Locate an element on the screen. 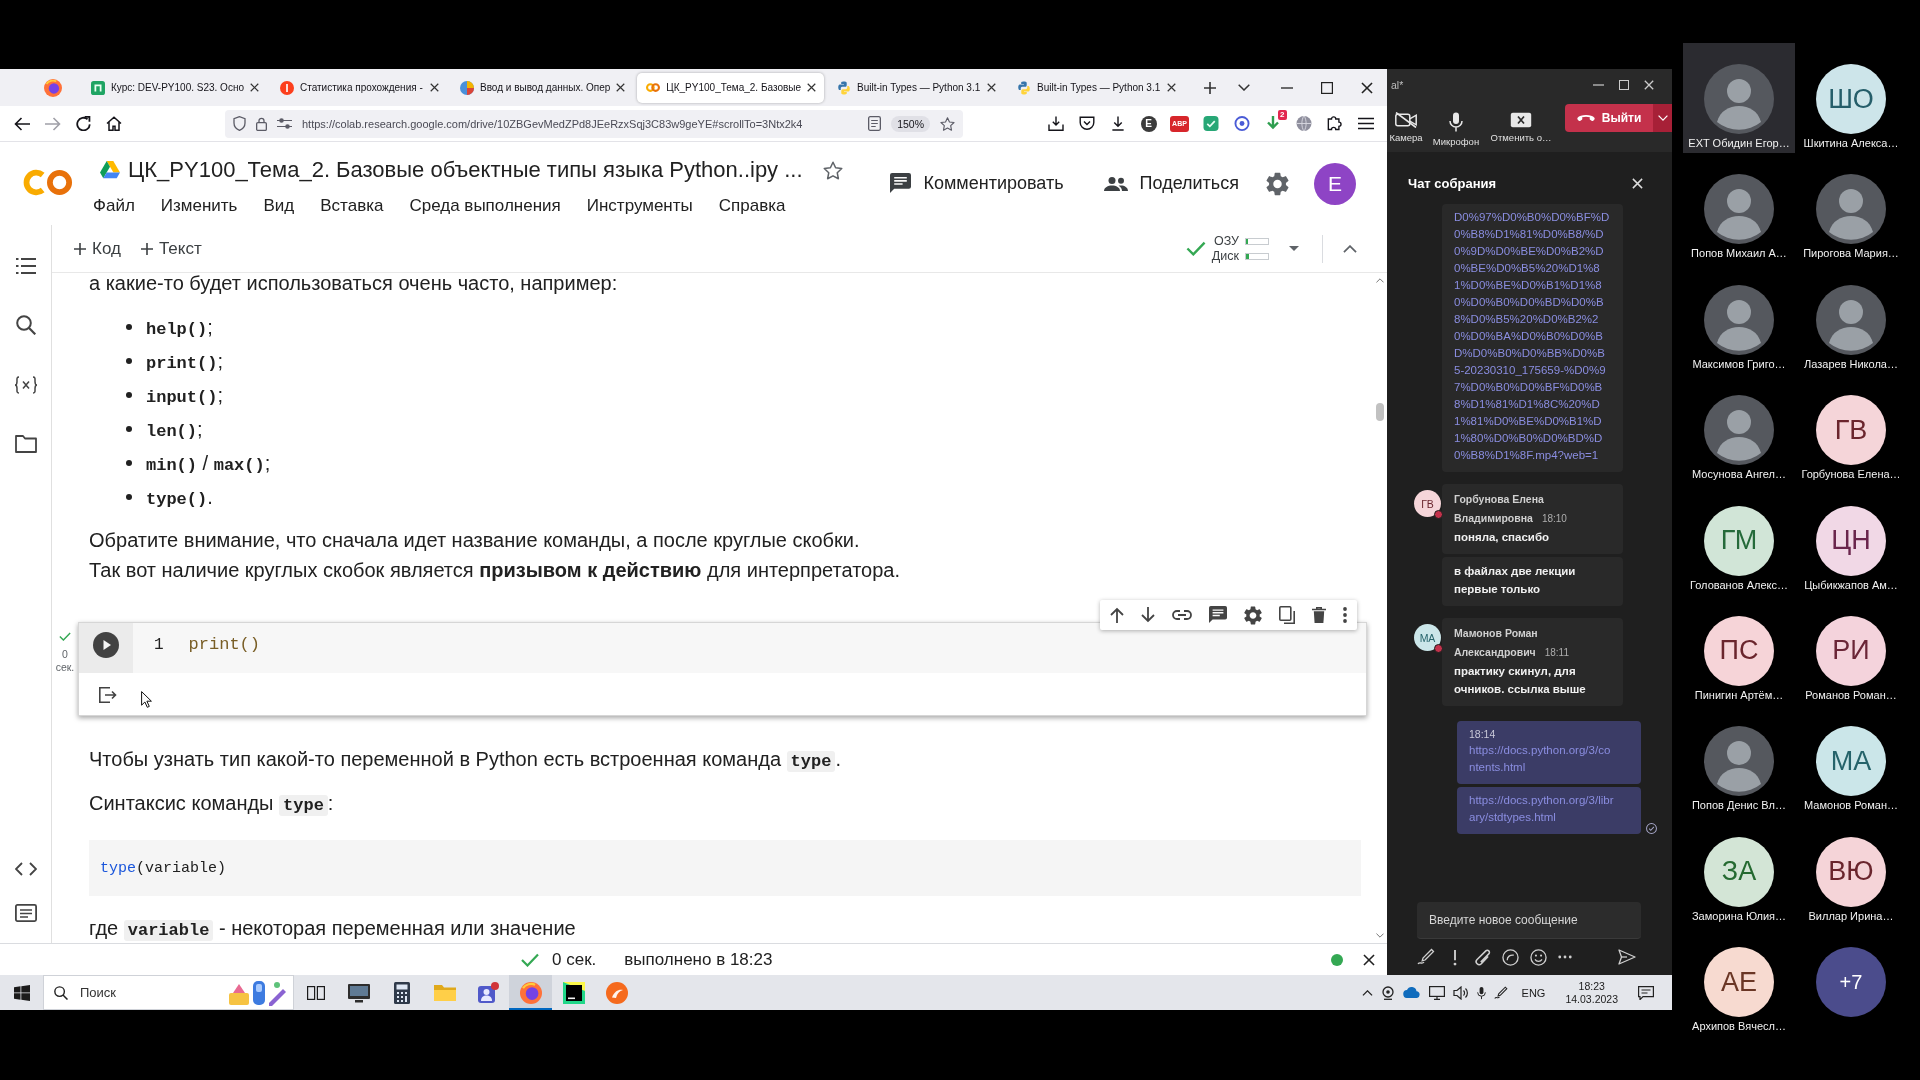  swirl-icon is located at coordinates (1510, 957).